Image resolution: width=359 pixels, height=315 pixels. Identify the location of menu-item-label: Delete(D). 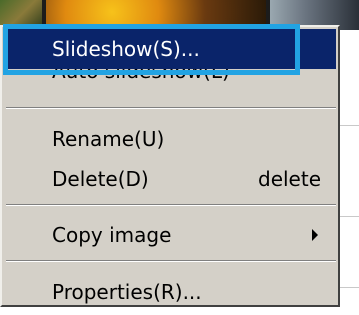
(100, 179).